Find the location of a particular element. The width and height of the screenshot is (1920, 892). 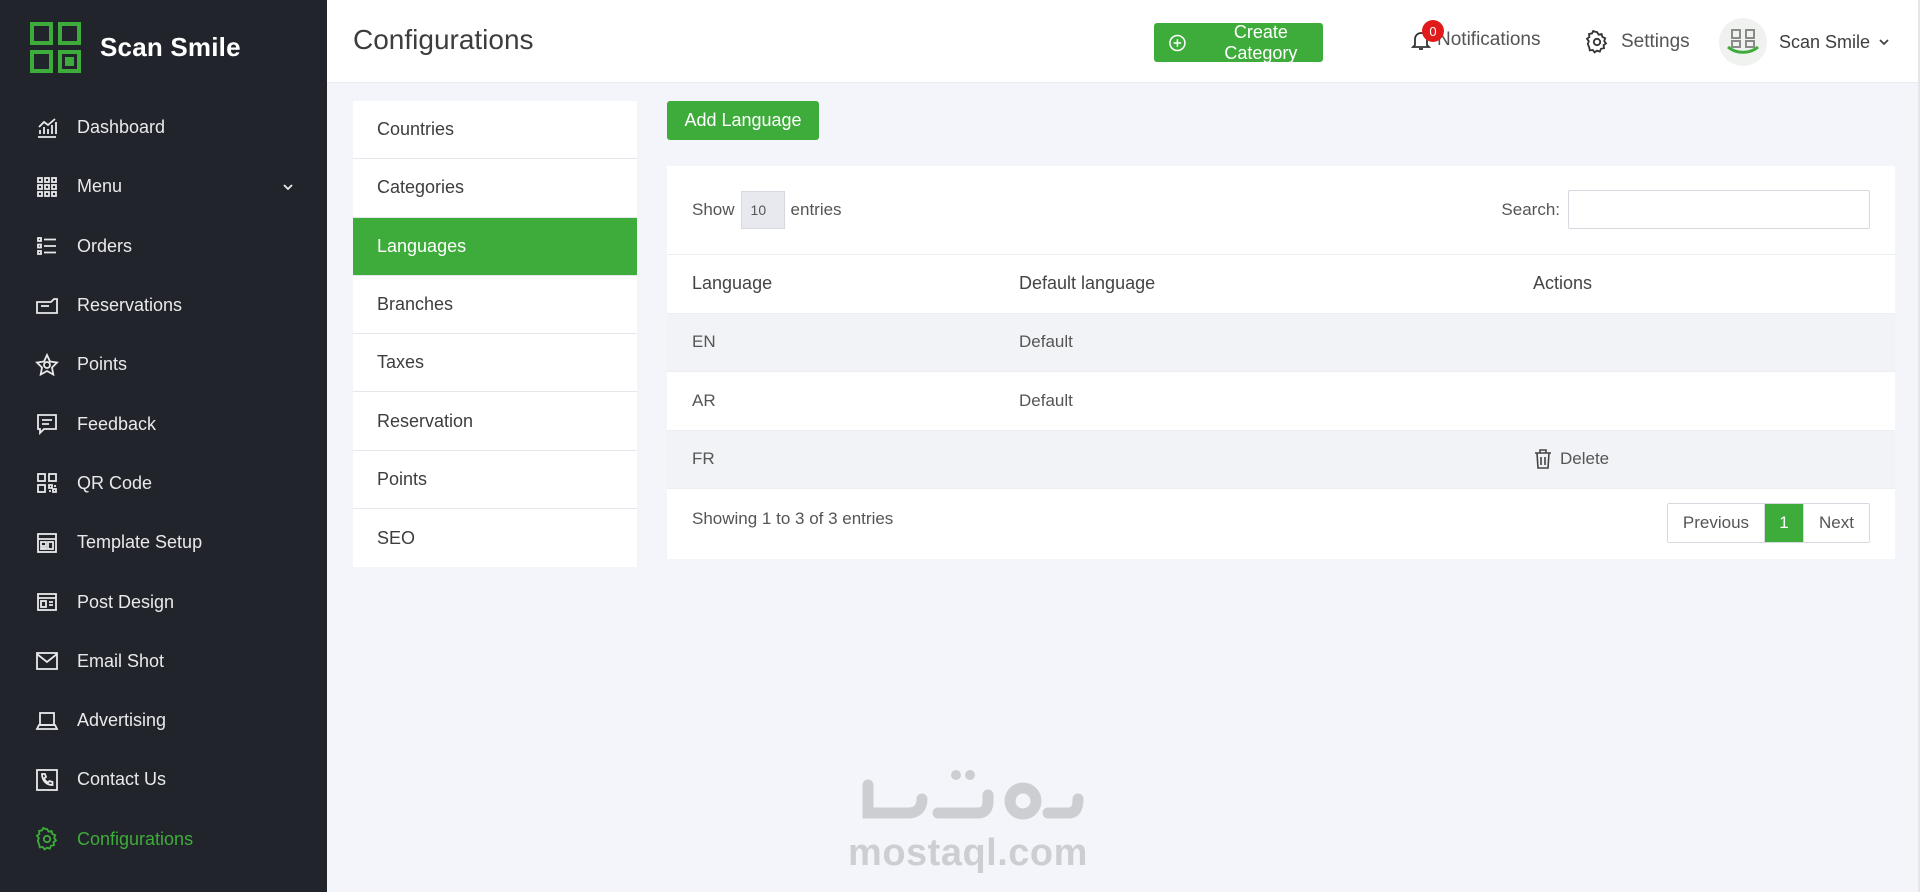

qr-code-icon is located at coordinates (47, 483).